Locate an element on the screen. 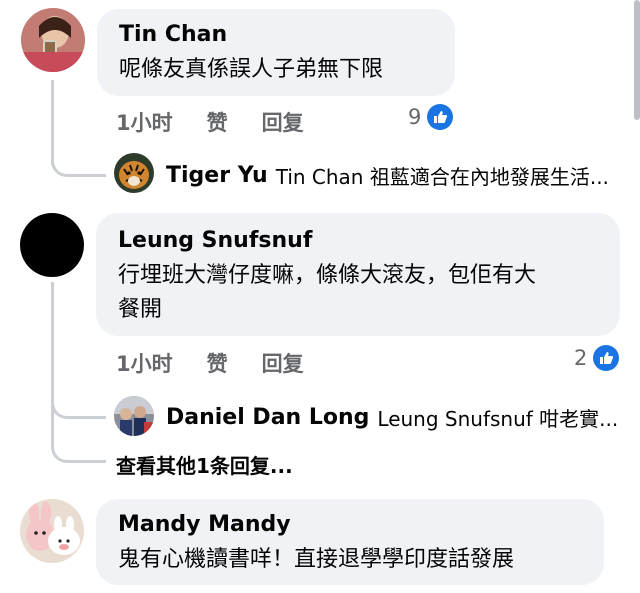 The height and width of the screenshot is (593, 640). reaction-count: 2 is located at coordinates (597, 358).